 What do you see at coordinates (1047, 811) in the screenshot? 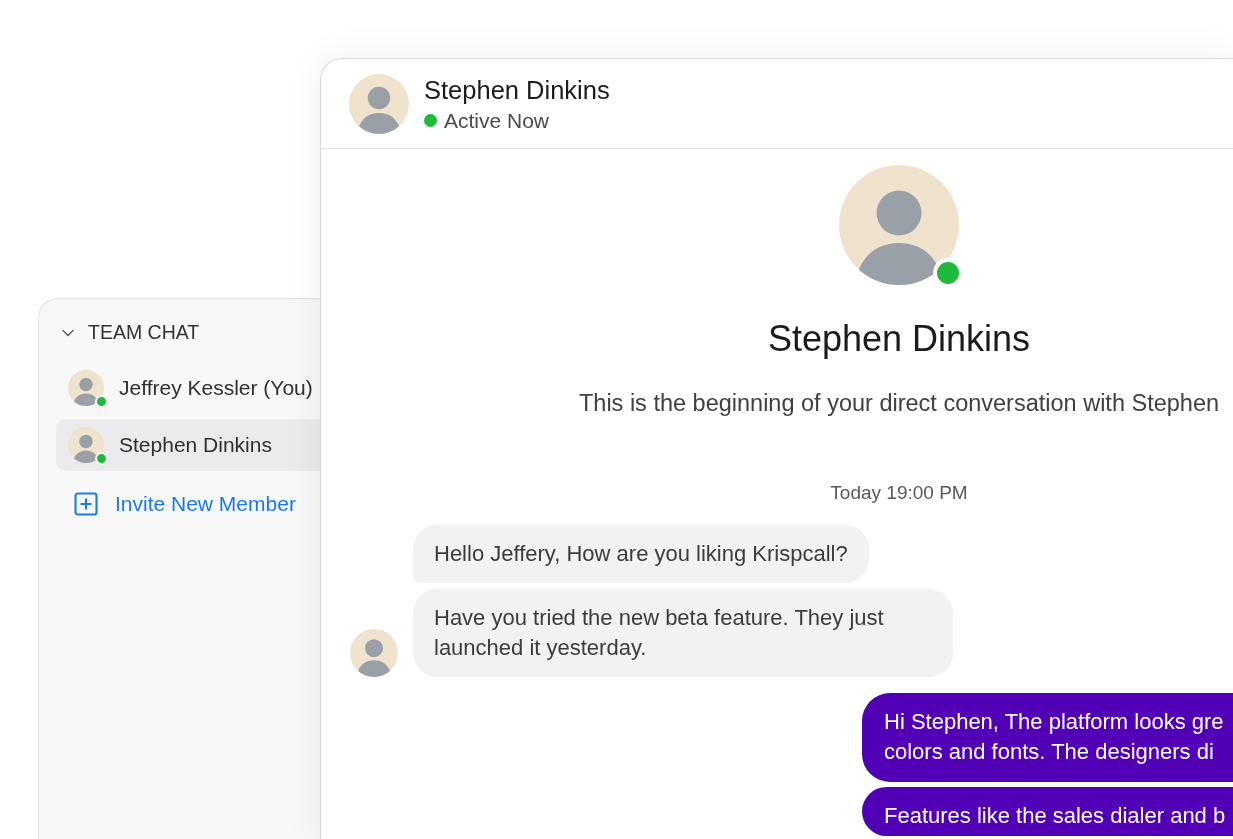
I see `outgoing-message: Features like the sales dialer and b` at bounding box center [1047, 811].